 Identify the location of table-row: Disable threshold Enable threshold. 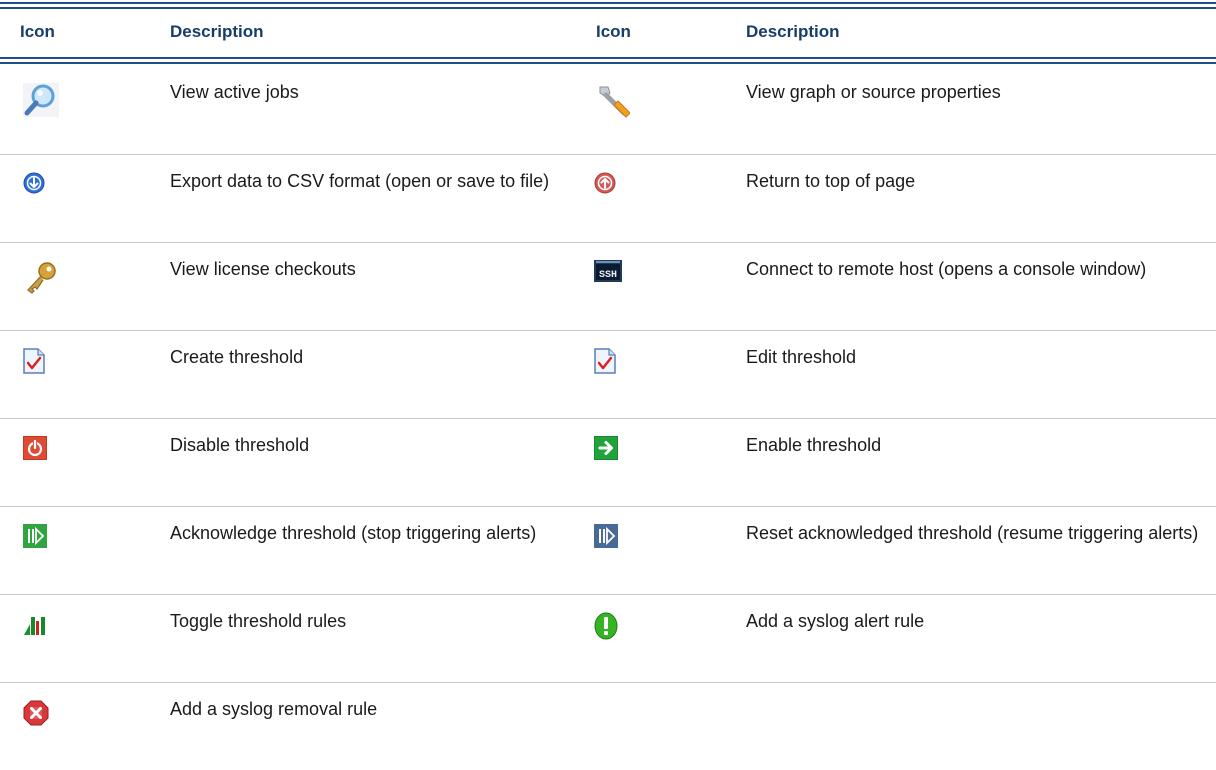
(608, 463).